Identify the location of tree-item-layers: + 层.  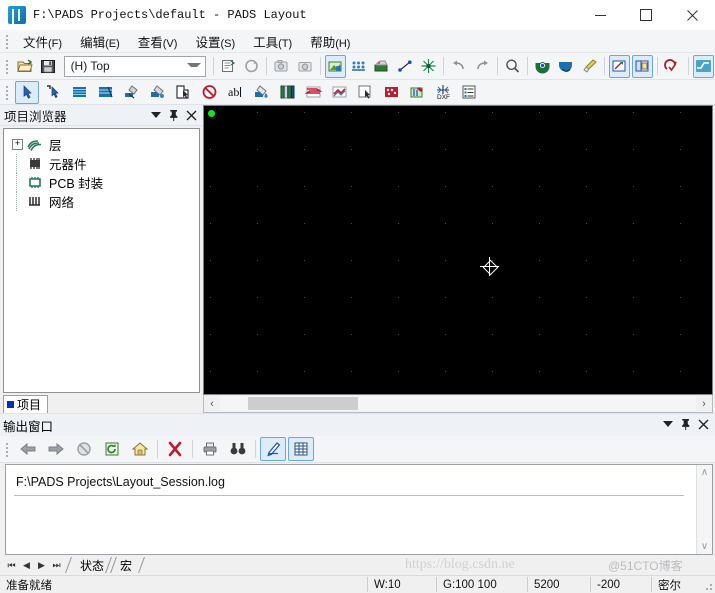
(105, 144).